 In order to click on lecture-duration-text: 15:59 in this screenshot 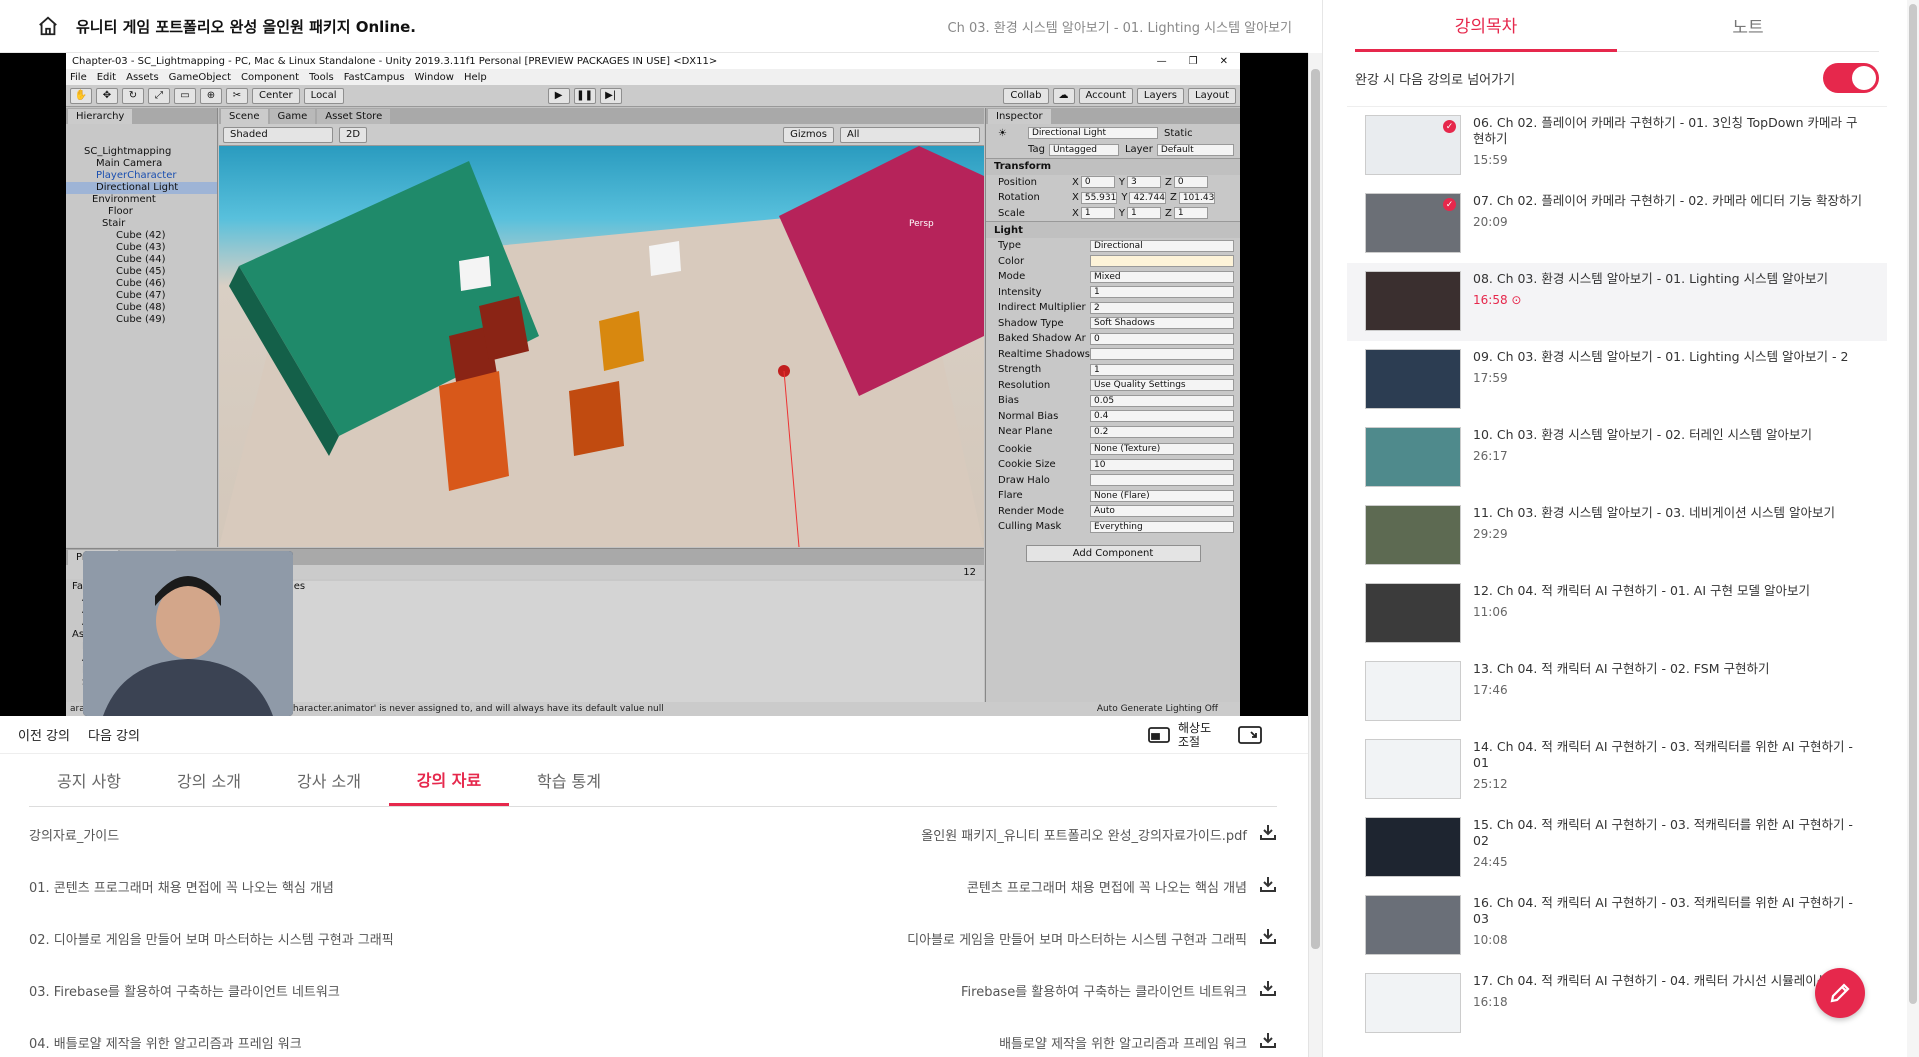, I will do `click(1490, 160)`.